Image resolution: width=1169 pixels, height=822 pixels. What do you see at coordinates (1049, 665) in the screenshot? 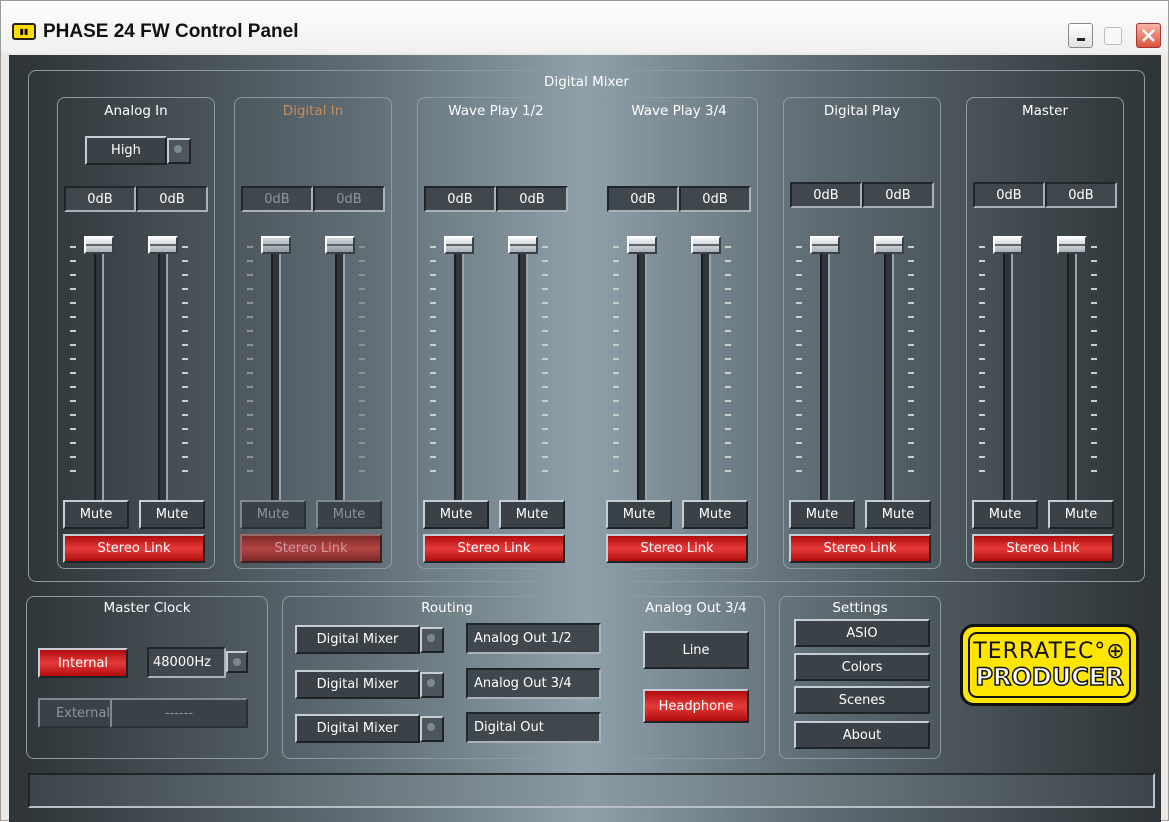
I see `terratec-producer-logo: TERRATEC°⊕ PRODUCER` at bounding box center [1049, 665].